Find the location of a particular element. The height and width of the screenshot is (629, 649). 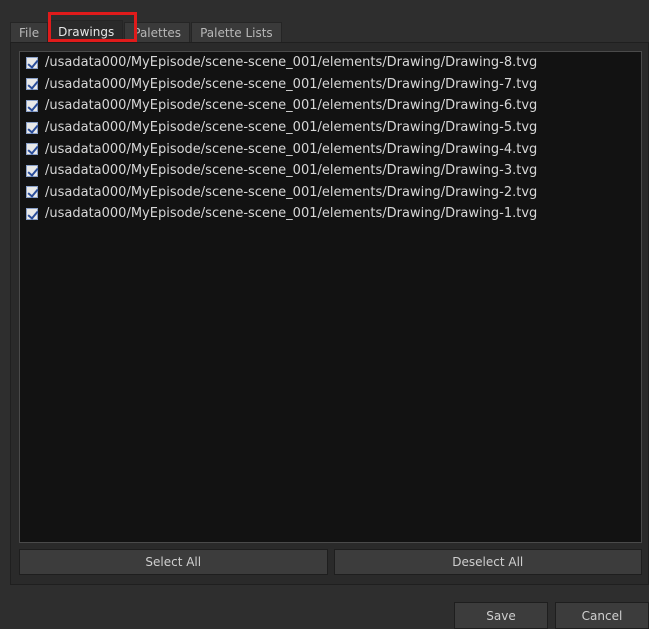

tab-bar: File Drawings Palettes Palette Lists is located at coordinates (146, 31).